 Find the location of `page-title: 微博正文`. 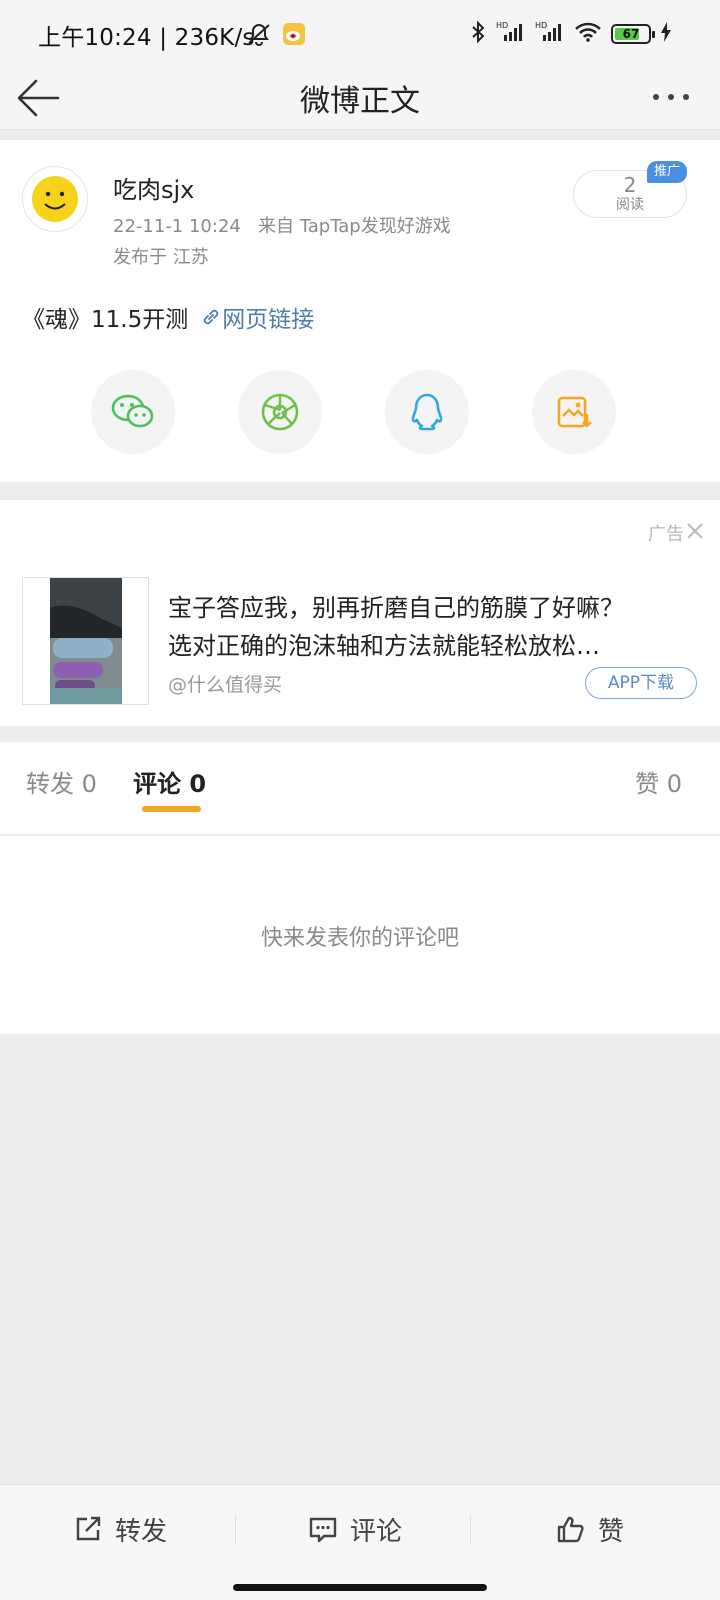

page-title: 微博正文 is located at coordinates (360, 101).